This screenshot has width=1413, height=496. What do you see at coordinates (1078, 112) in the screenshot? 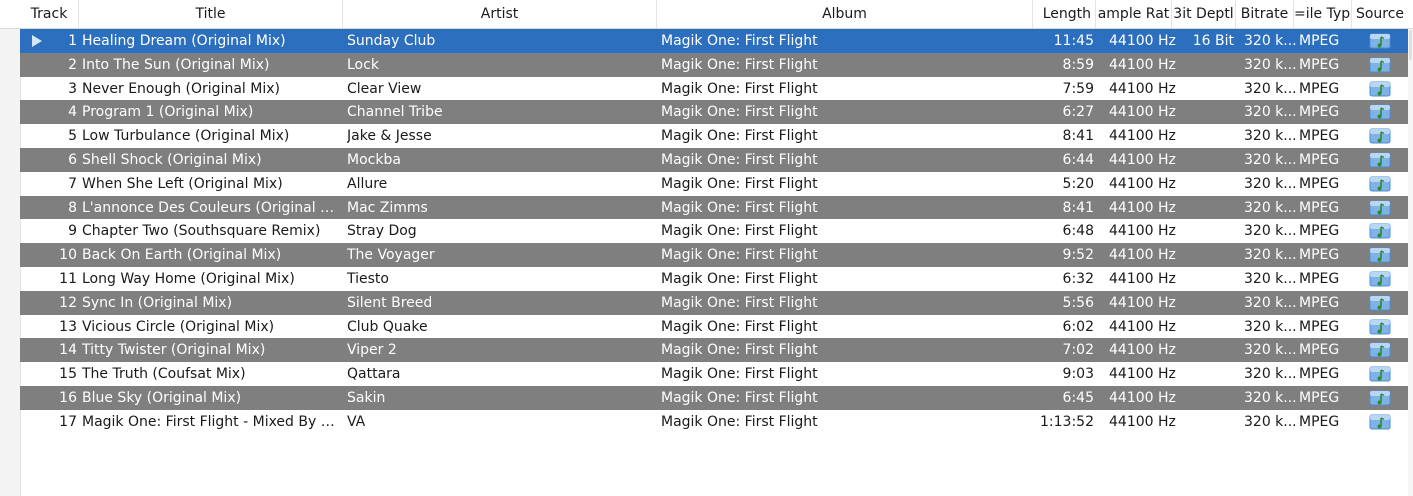
I see `track-length: 6:27` at bounding box center [1078, 112].